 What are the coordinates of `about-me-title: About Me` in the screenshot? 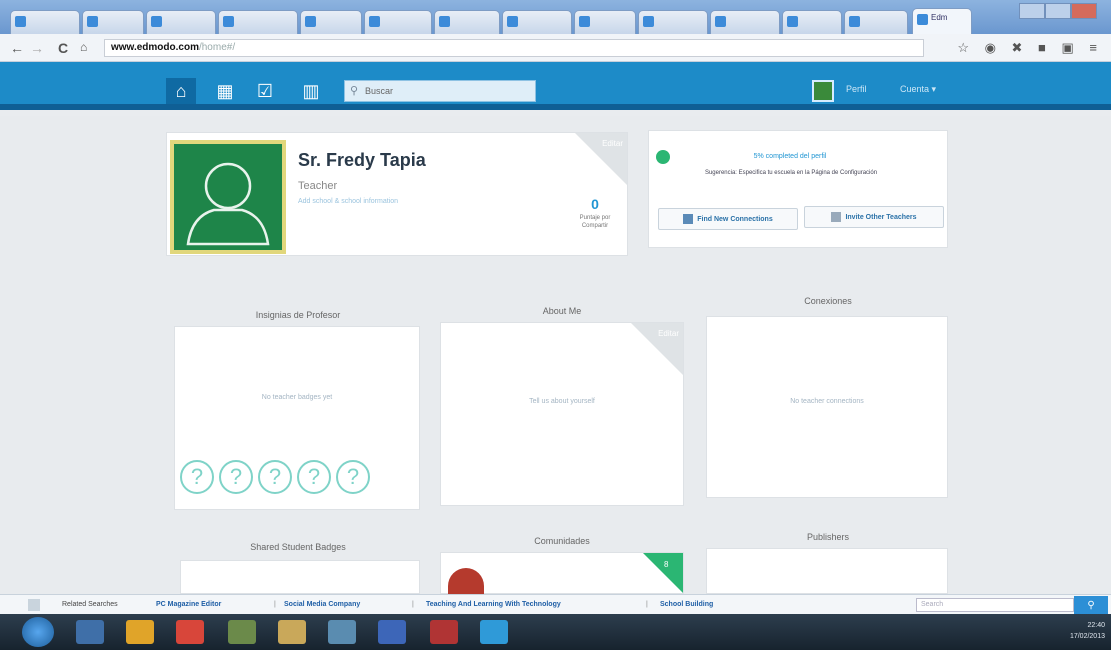 It's located at (562, 311).